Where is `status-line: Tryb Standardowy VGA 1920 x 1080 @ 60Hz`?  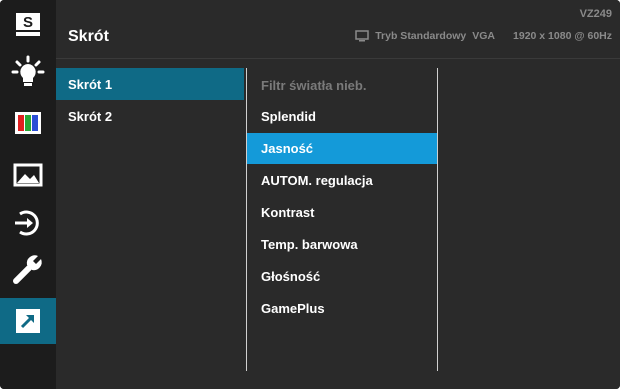 status-line: Tryb Standardowy VGA 1920 x 1080 @ 60Hz is located at coordinates (483, 36).